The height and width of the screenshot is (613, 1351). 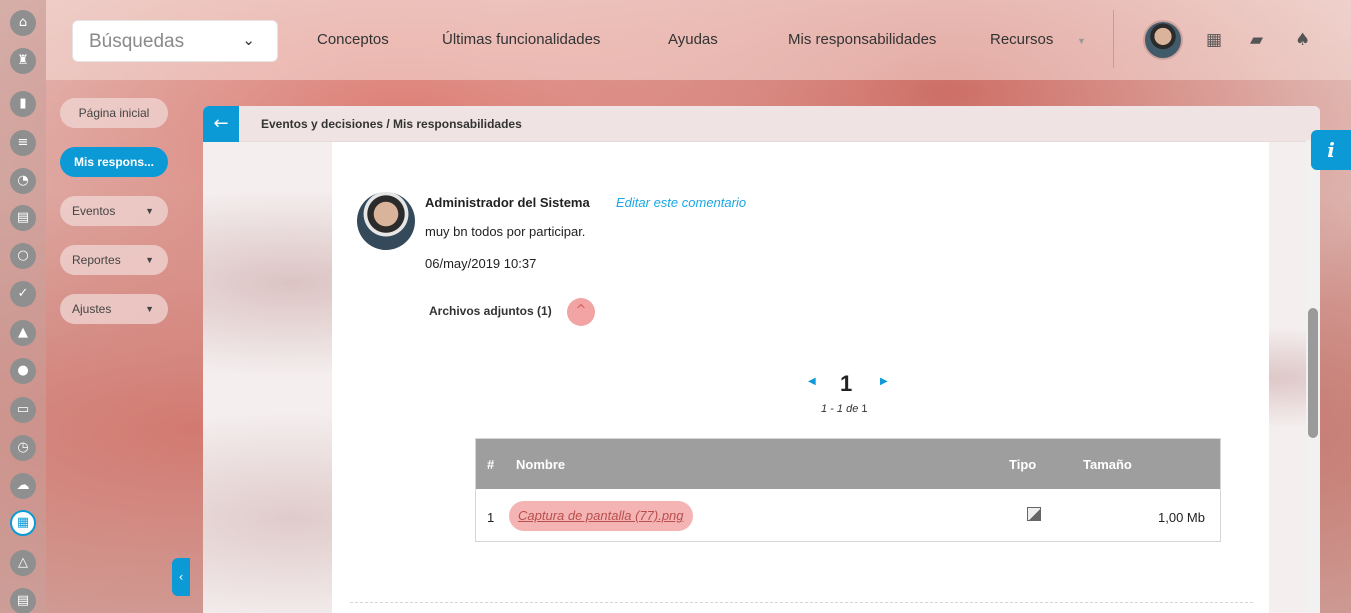 I want to click on clock-icon: ◷, so click(x=23, y=448).